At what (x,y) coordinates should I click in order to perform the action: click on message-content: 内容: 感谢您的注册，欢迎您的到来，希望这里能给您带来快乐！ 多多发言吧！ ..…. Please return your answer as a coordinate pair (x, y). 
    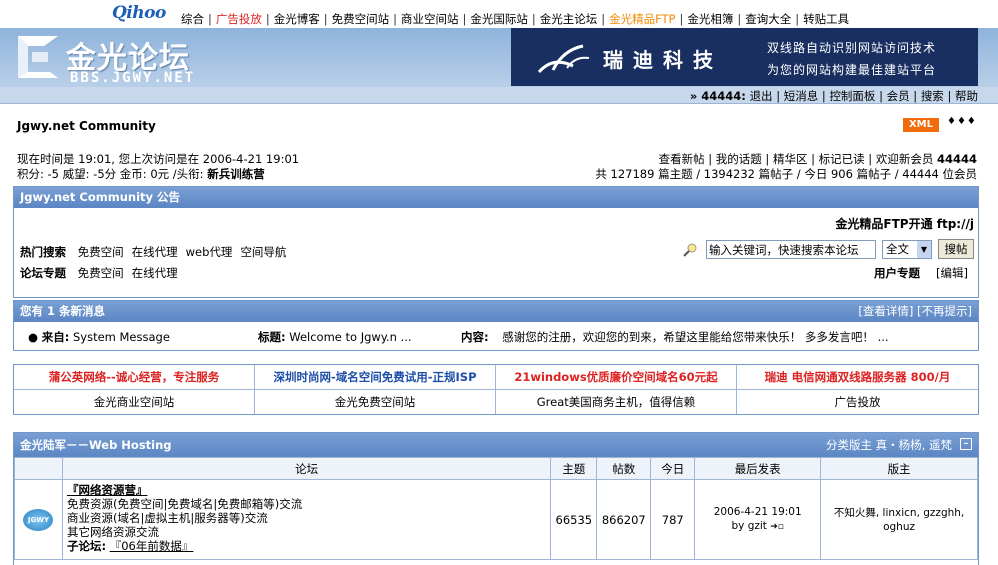
    Looking at the image, I should click on (675, 337).